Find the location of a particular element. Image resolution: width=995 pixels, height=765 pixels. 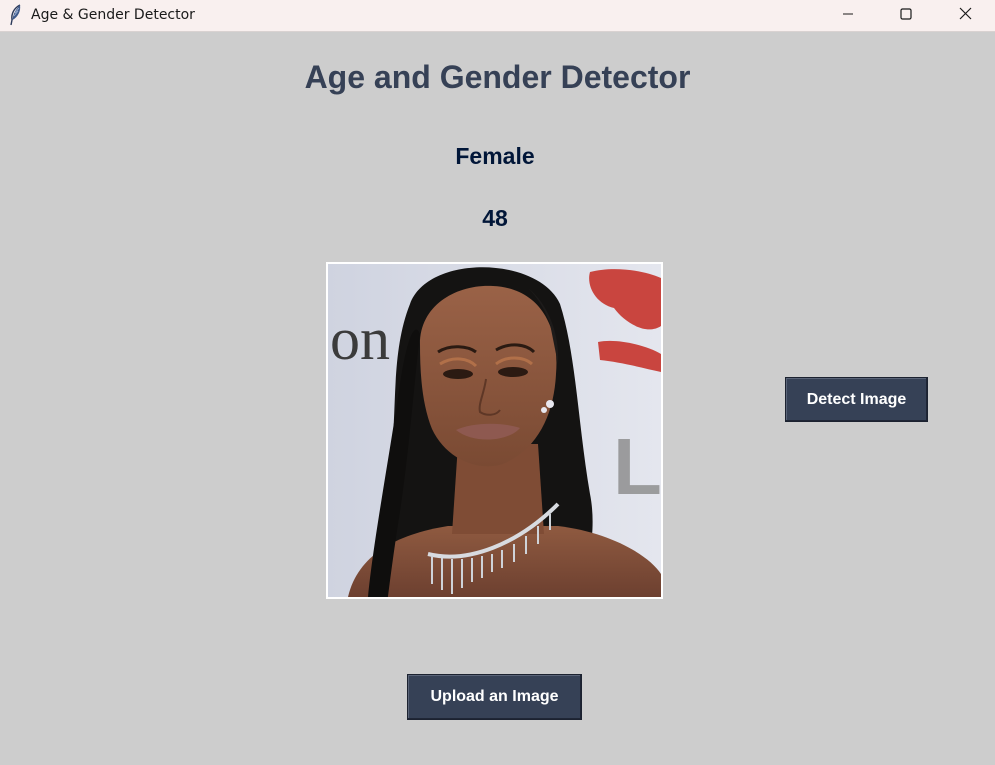

close-button is located at coordinates (965, 15).